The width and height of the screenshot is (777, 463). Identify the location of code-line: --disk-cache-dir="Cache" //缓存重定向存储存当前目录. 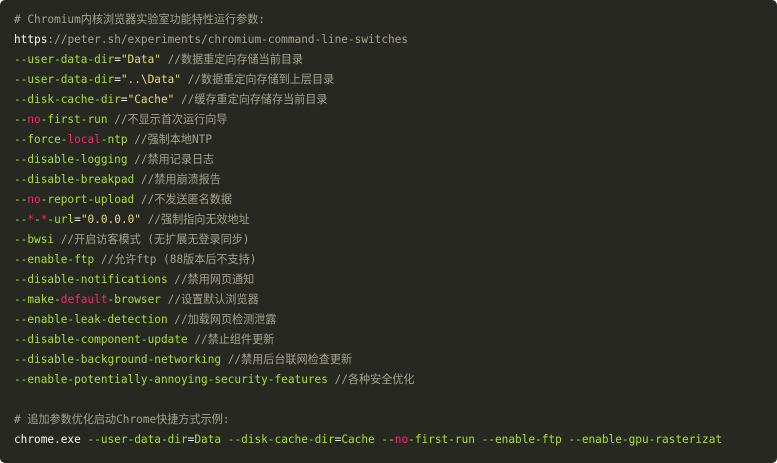
(395, 100).